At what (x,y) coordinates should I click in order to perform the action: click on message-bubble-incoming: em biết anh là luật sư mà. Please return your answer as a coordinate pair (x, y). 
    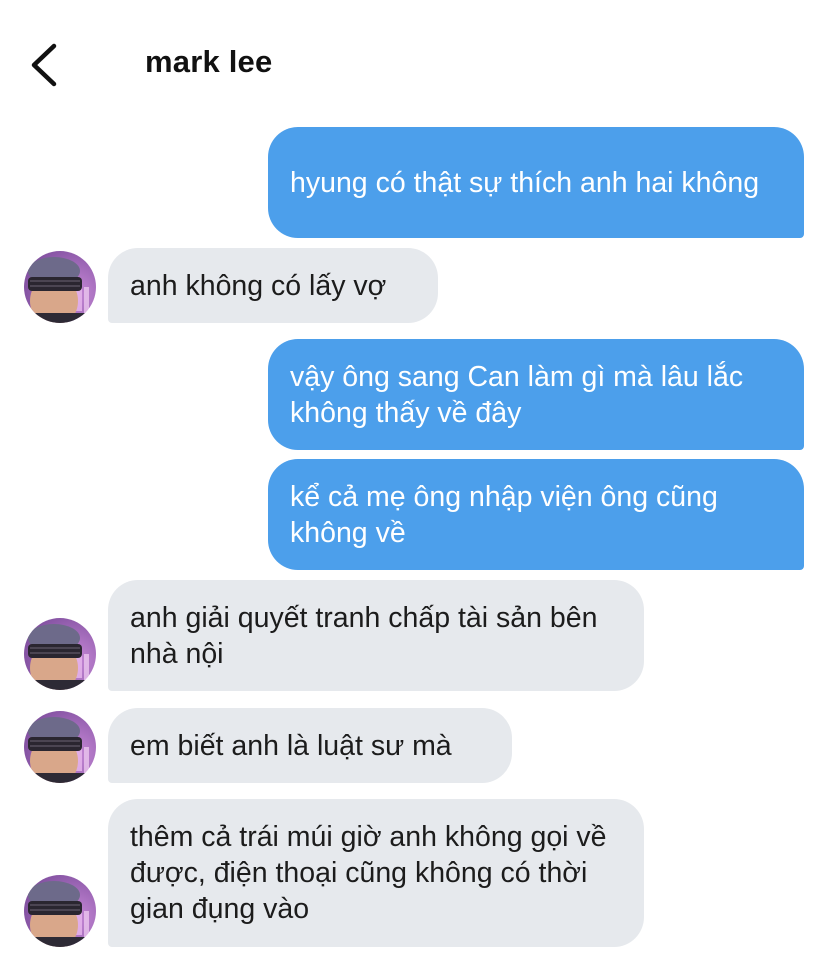
    Looking at the image, I should click on (310, 745).